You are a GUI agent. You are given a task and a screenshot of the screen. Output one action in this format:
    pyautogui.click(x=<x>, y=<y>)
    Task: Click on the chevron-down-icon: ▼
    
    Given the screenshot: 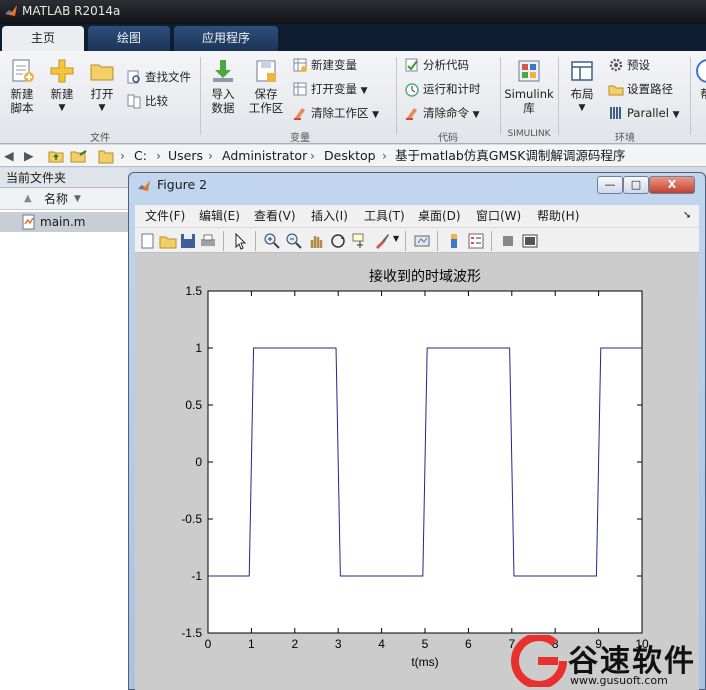 What is the action you would take?
    pyautogui.click(x=396, y=238)
    